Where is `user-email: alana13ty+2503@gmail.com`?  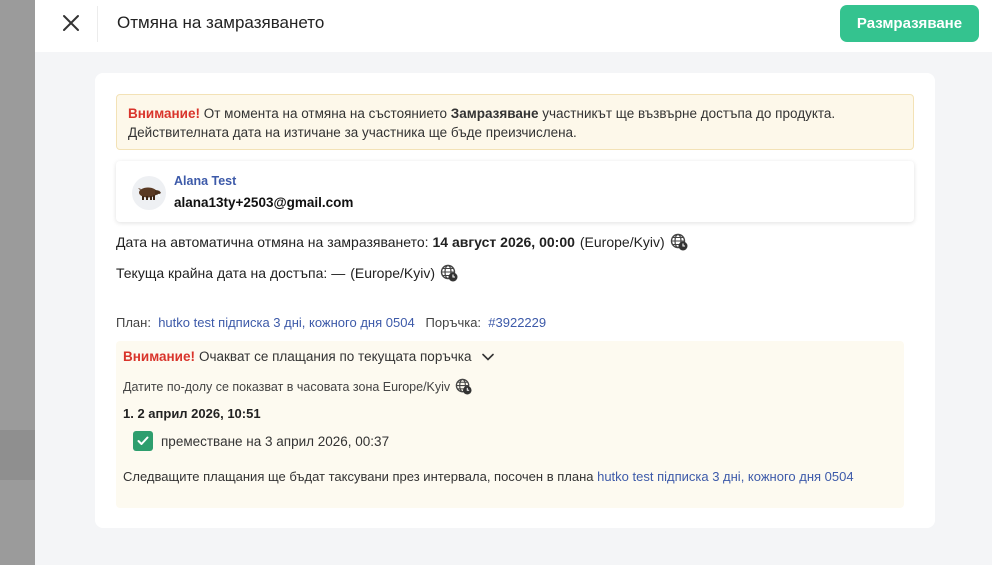
user-email: alana13ty+2503@gmail.com is located at coordinates (264, 202).